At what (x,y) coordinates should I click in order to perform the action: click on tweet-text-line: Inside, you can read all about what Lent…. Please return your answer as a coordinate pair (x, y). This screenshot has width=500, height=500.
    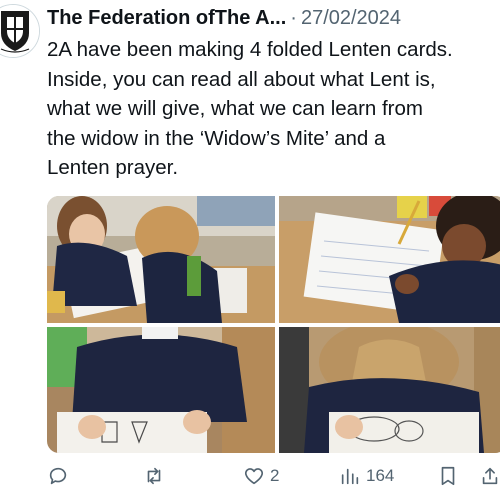
    Looking at the image, I should click on (241, 79).